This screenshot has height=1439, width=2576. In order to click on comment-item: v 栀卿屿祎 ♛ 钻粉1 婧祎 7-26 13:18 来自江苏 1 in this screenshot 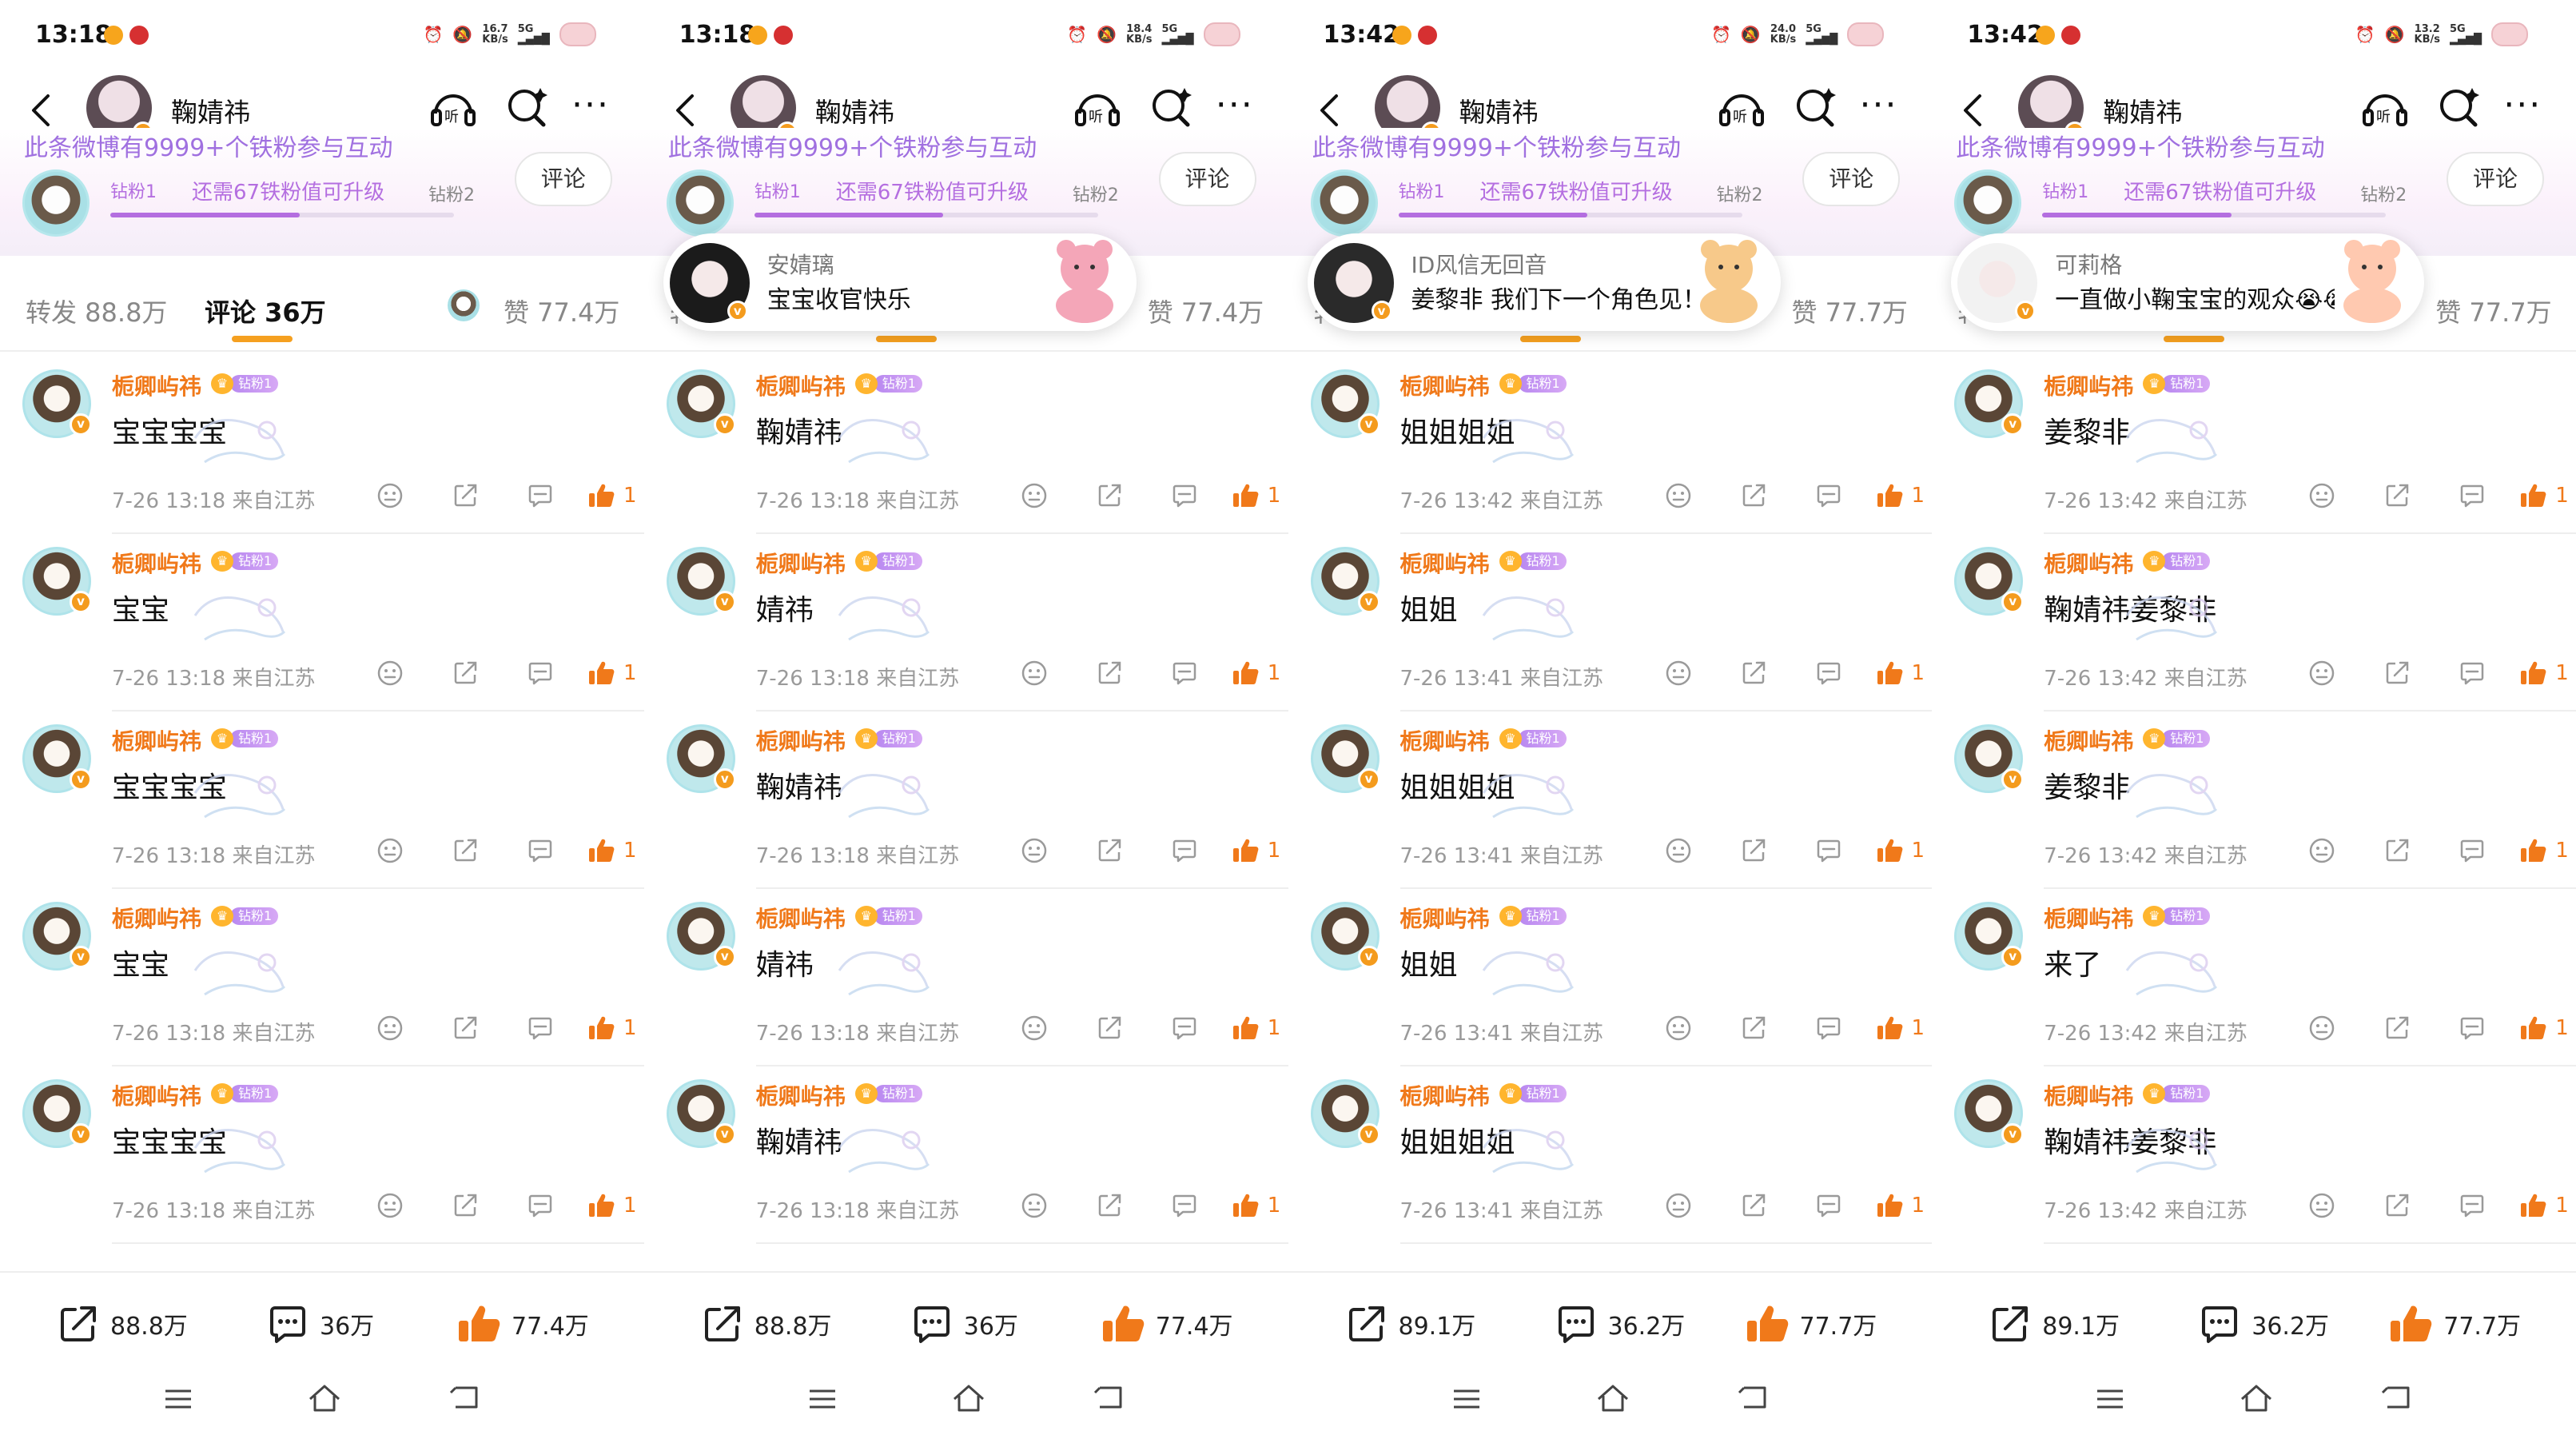, I will do `click(966, 975)`.